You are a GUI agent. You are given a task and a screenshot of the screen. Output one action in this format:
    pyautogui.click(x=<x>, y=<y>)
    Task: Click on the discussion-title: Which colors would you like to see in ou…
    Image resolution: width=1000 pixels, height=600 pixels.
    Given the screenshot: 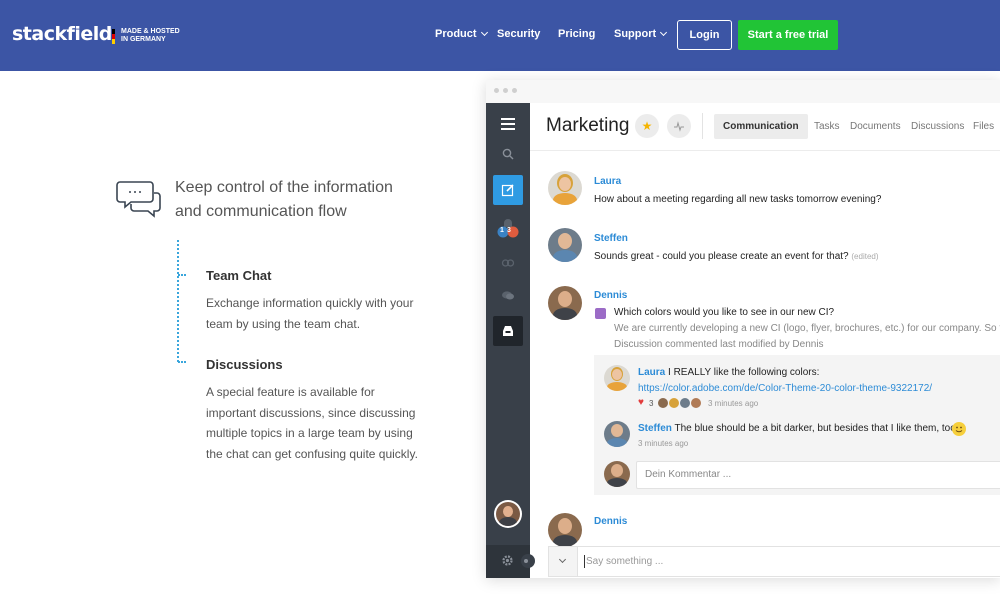 What is the action you would take?
    pyautogui.click(x=724, y=312)
    